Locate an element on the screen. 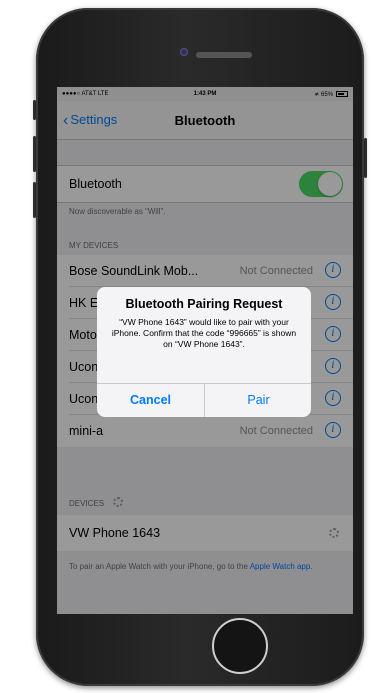 The height and width of the screenshot is (693, 390). front-camera is located at coordinates (184, 52).